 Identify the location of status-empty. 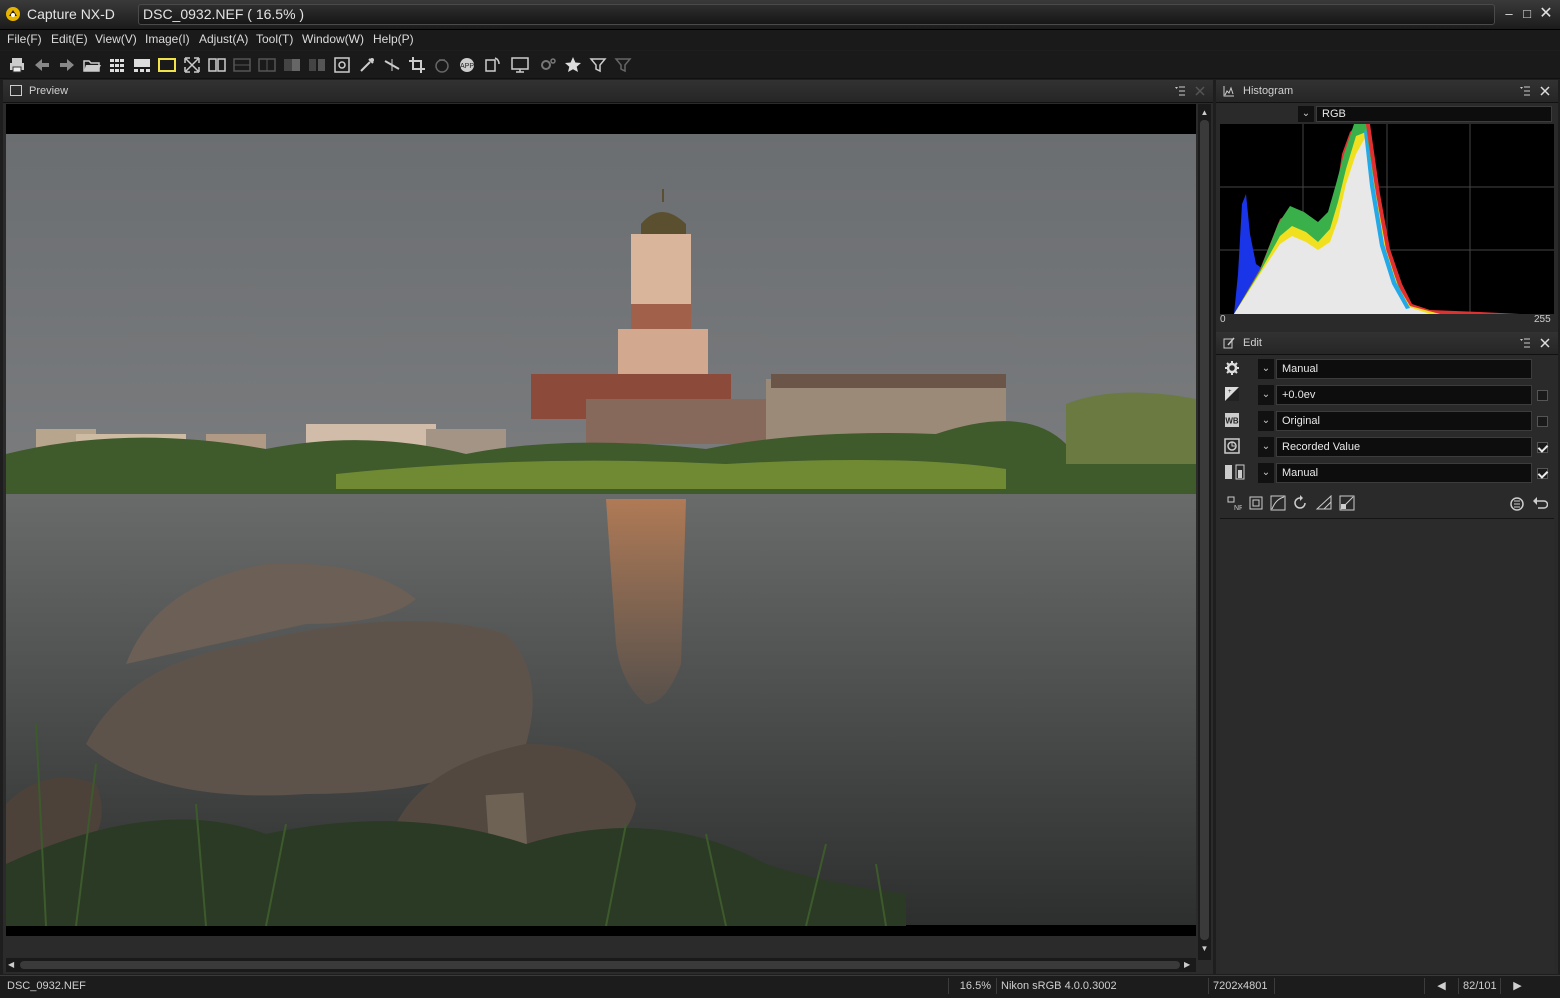
(1349, 986).